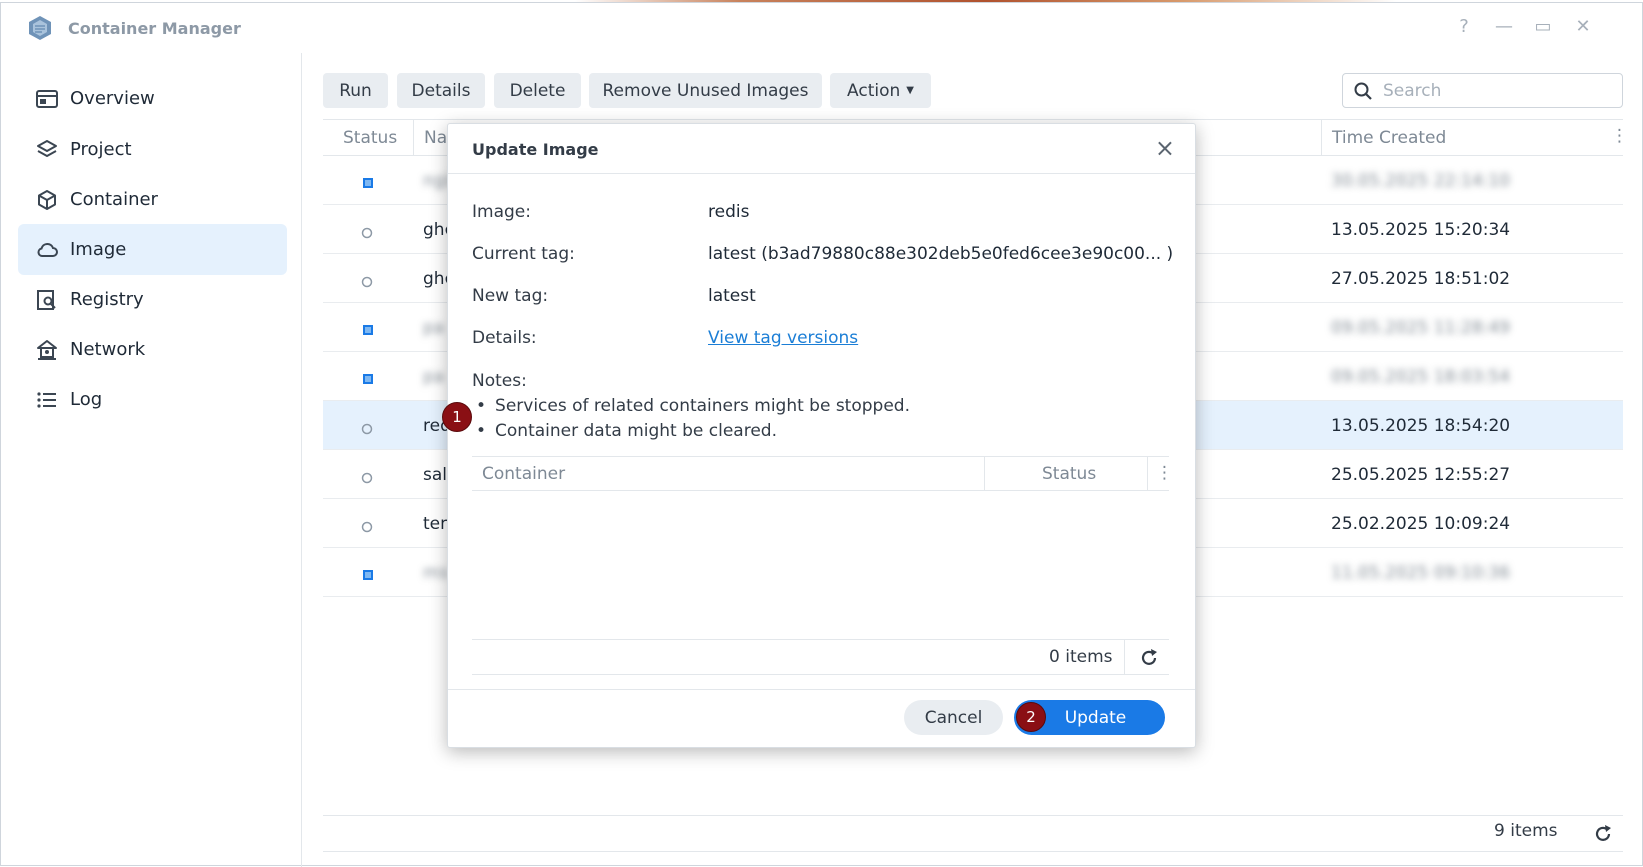  What do you see at coordinates (152, 249) in the screenshot?
I see `sidebar-item-image: Image` at bounding box center [152, 249].